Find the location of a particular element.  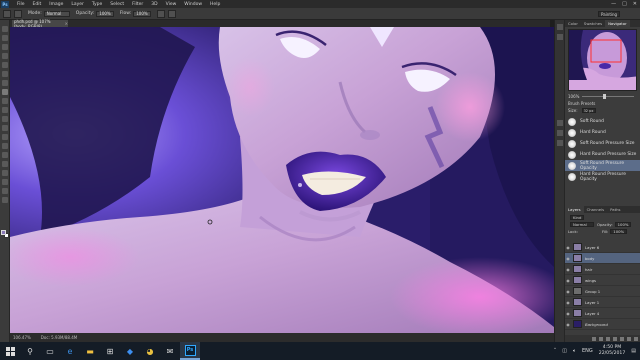

brush-preset-item: Hard Round Pressure Opacity is located at coordinates (602, 176).